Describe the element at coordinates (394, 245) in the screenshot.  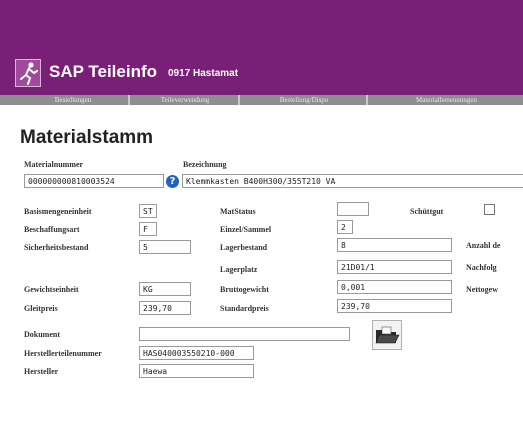
I see `lagerbestand-field: 8` at that location.